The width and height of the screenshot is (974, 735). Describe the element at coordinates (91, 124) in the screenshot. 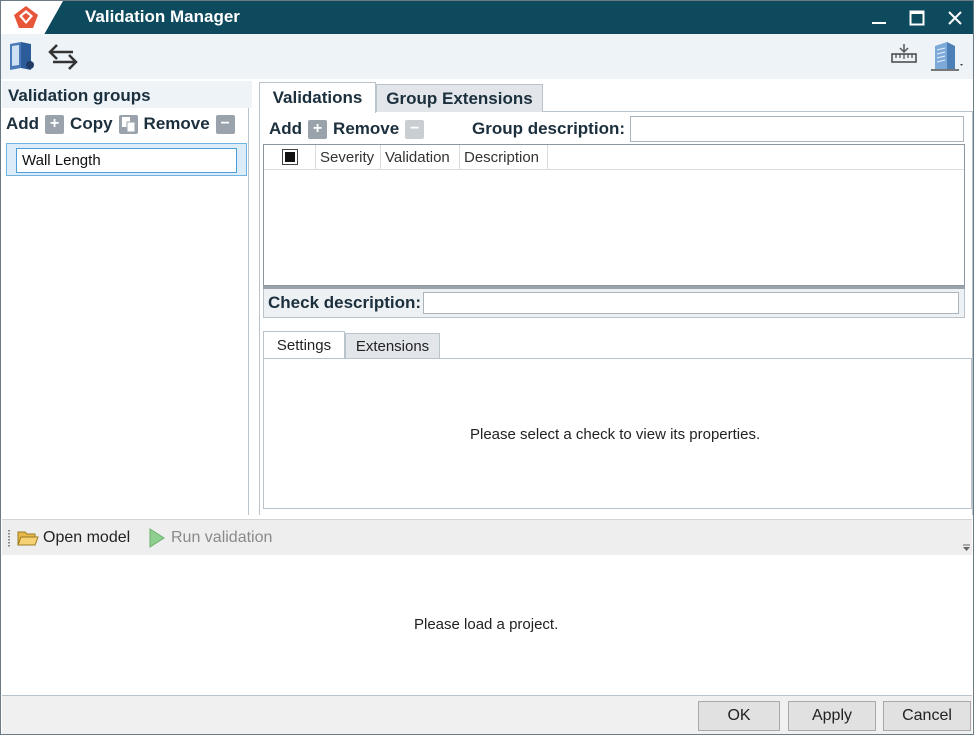

I see `copy-group-label: Copy` at that location.